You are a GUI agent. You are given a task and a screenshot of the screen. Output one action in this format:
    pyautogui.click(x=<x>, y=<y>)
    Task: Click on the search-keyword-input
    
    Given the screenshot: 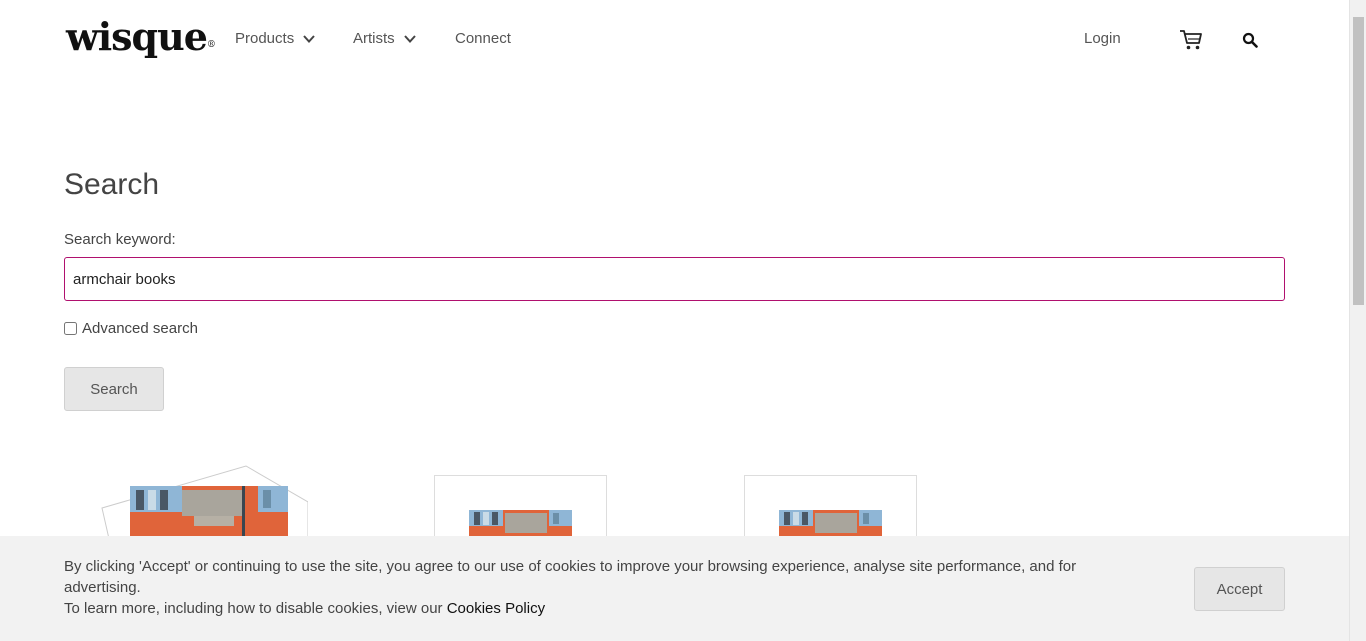 What is the action you would take?
    pyautogui.click(x=674, y=279)
    